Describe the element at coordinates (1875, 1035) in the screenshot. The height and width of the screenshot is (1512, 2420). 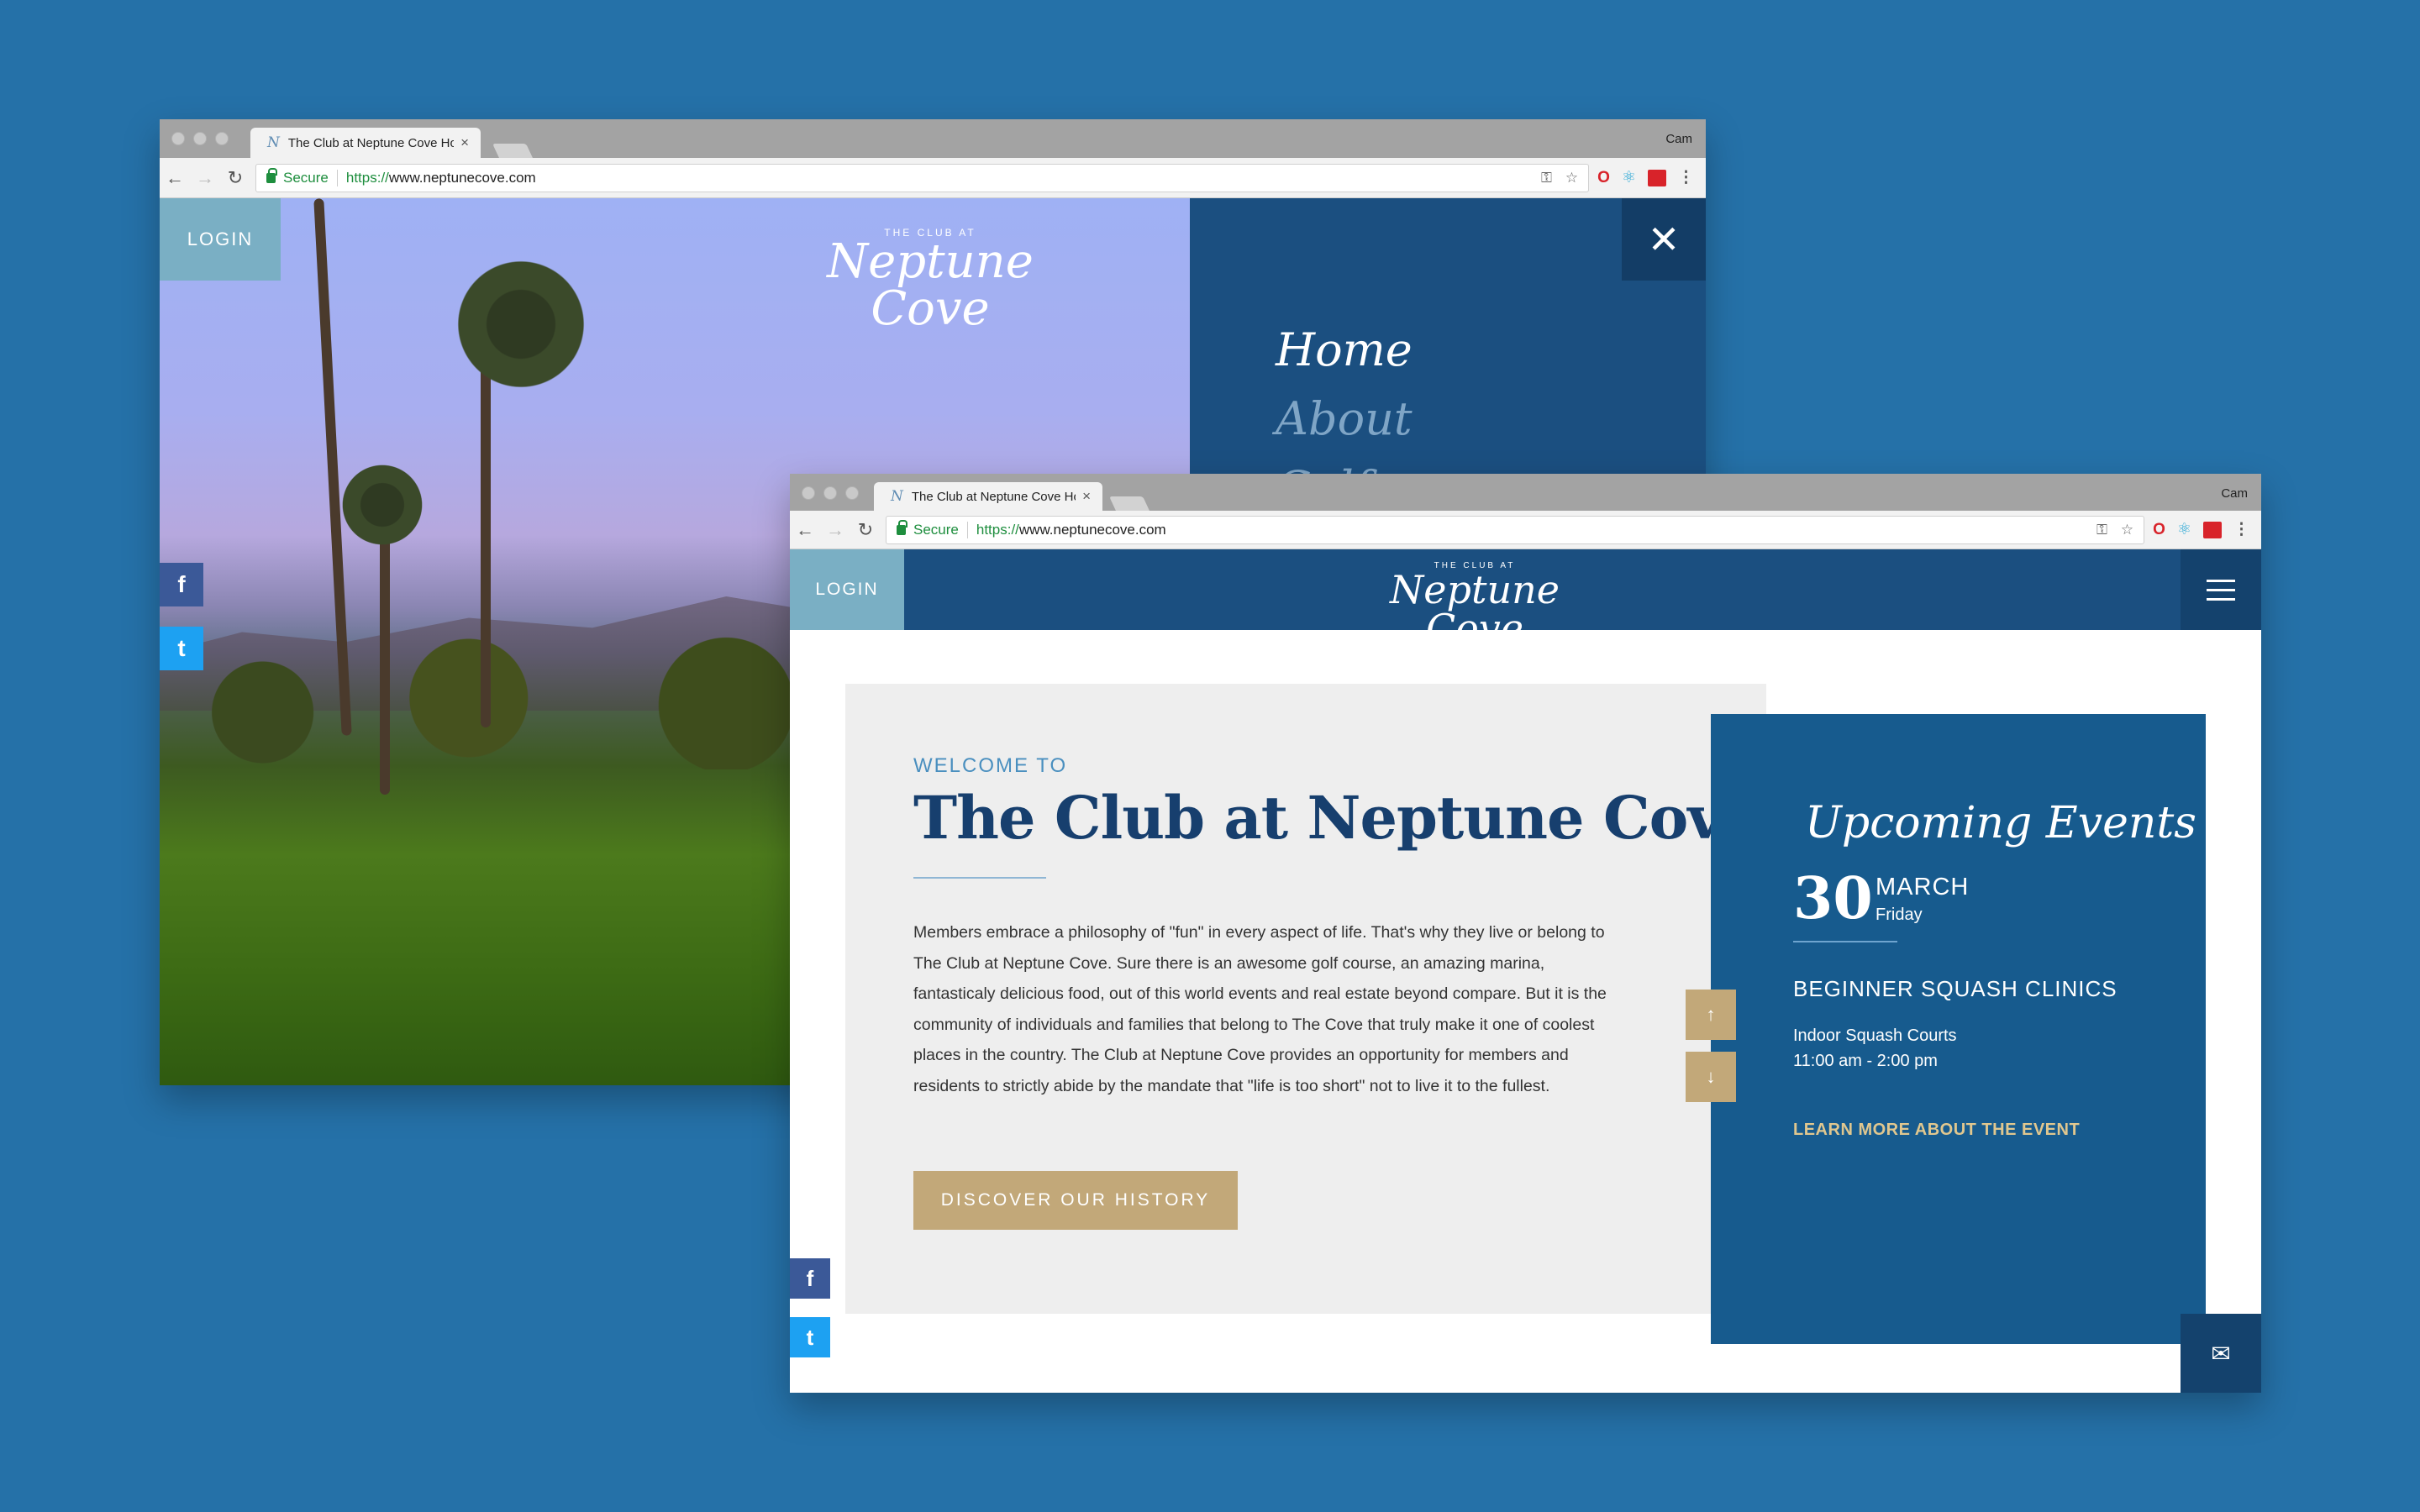
I see `event-location: Indoor Squash Courts` at that location.